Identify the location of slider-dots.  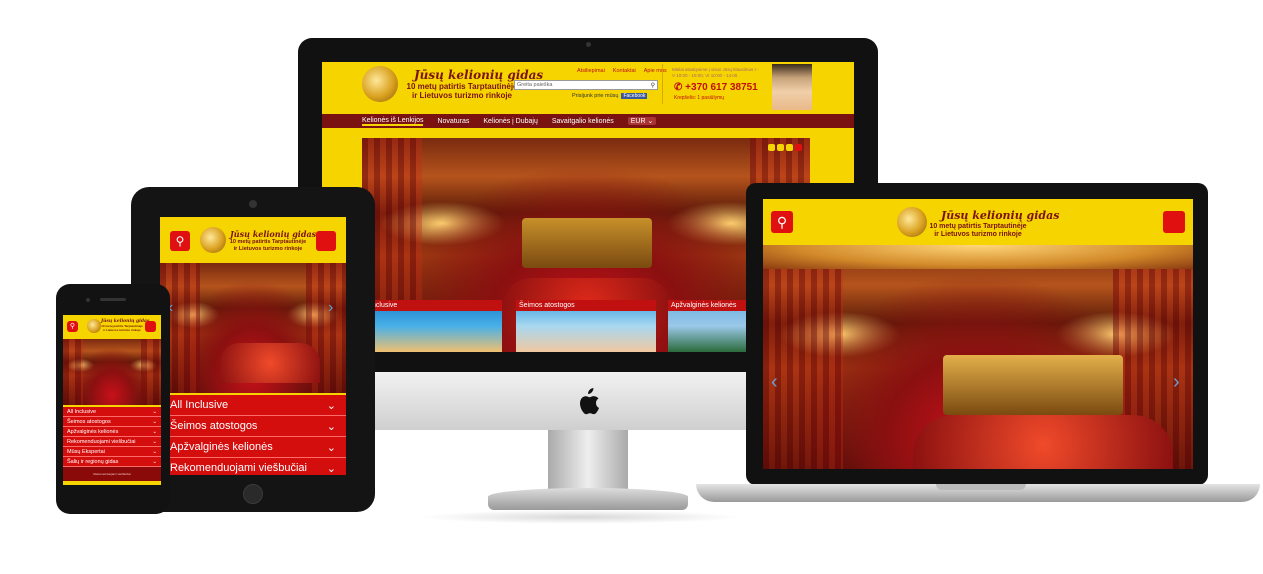
(785, 147).